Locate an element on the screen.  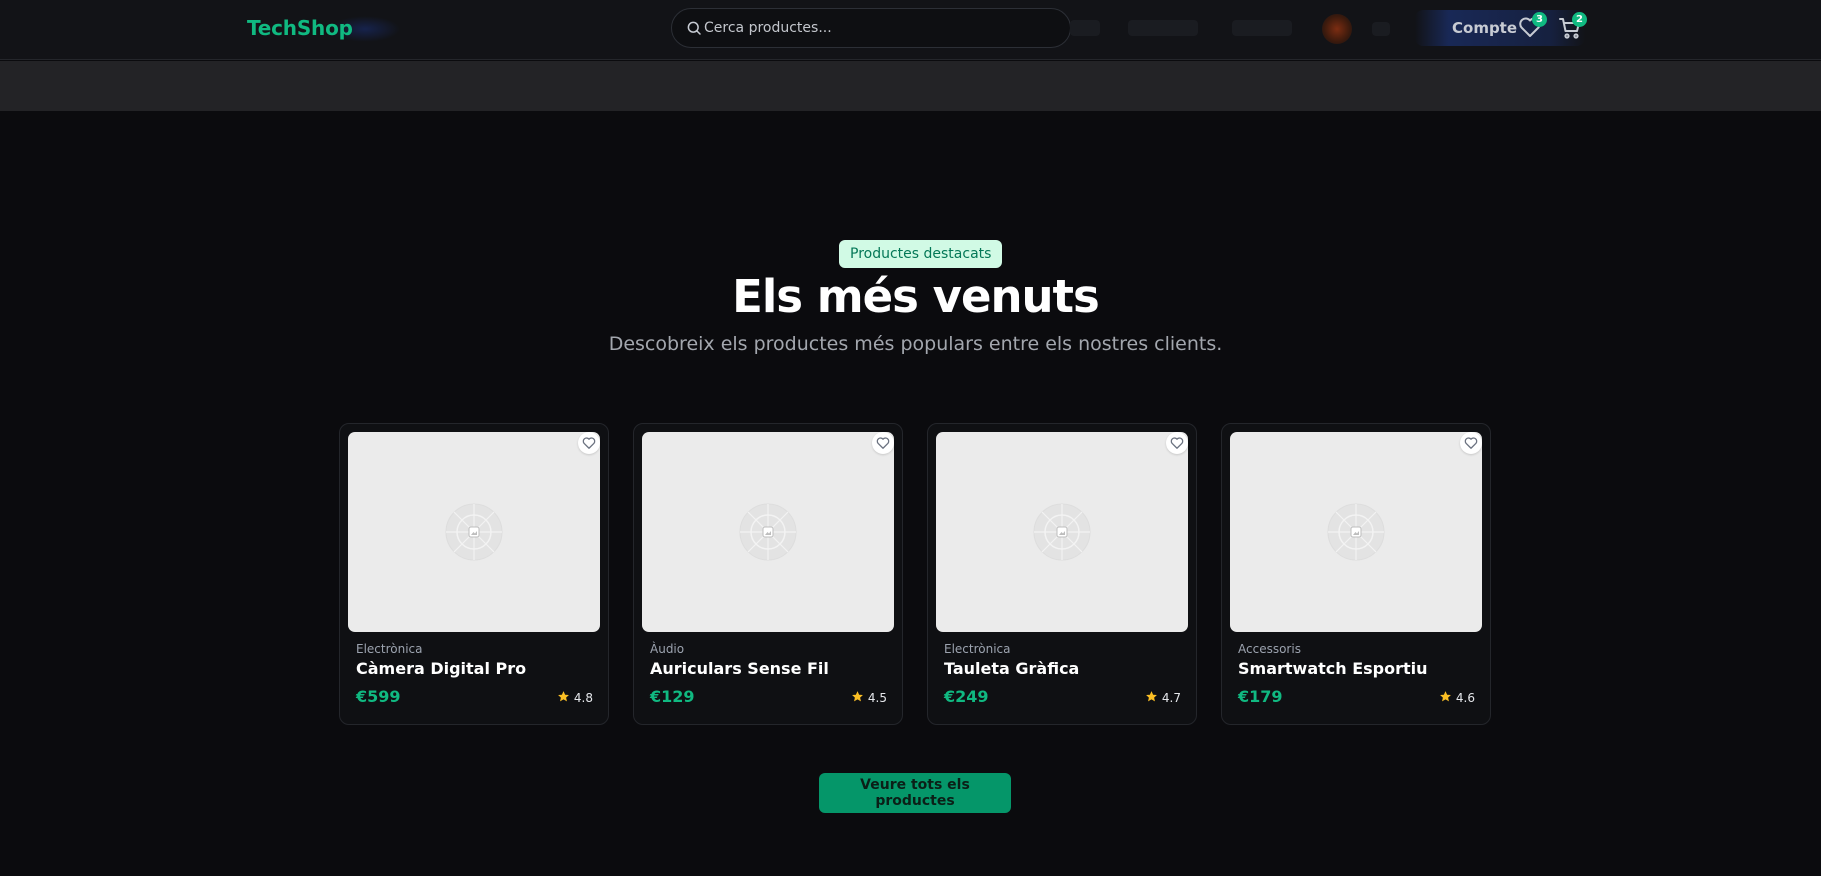
cart-count-badge: 2 is located at coordinates (1579, 19).